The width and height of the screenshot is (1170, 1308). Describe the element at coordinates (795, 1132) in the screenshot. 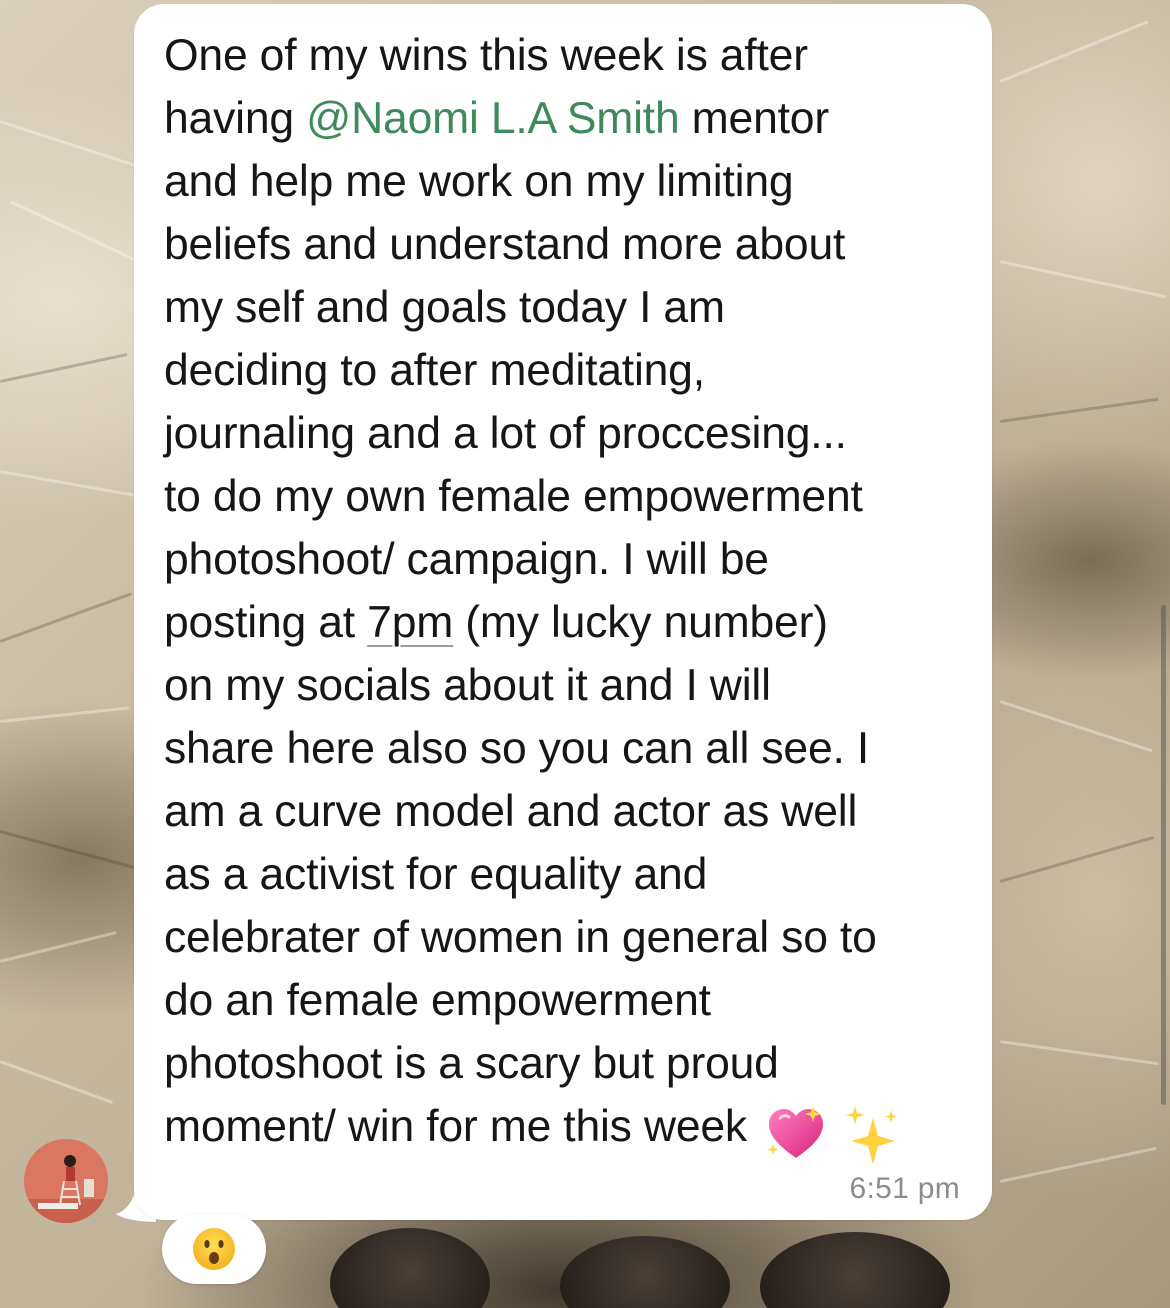

I see `sparkling-heart-icon` at that location.